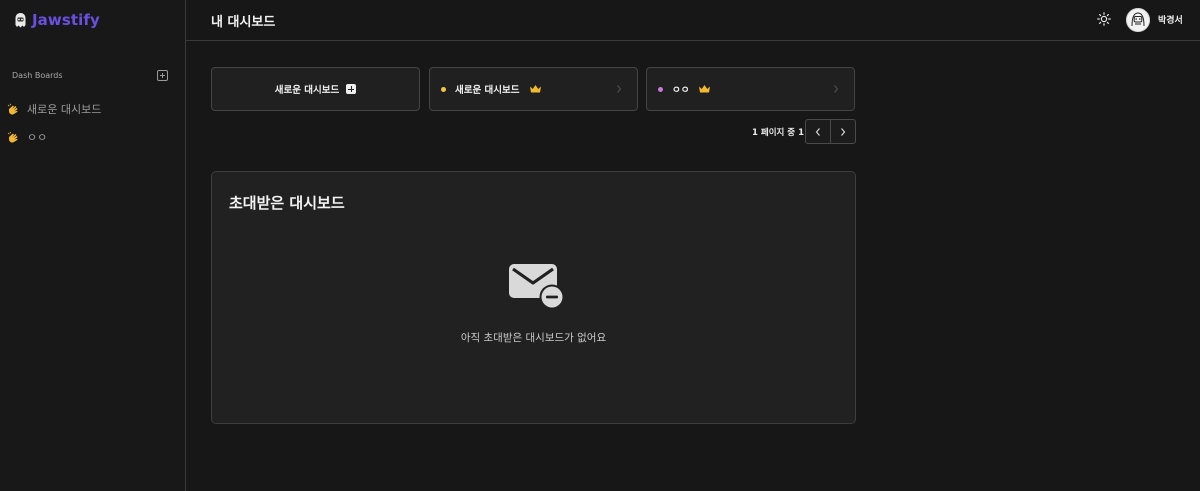 The image size is (1200, 491). What do you see at coordinates (750, 89) in the screenshot?
I see `dashboard-card-2: ㅇㅇ` at bounding box center [750, 89].